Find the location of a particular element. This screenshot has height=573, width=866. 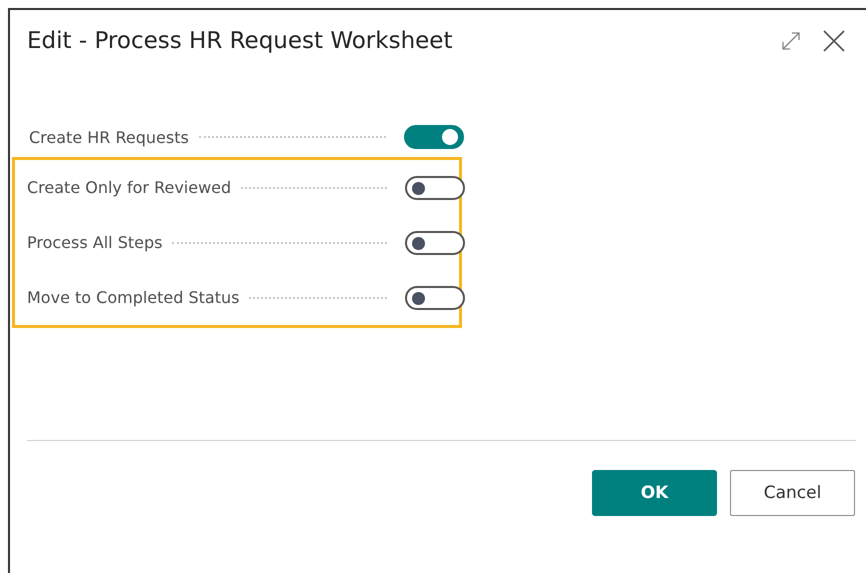

close-icon is located at coordinates (834, 41).